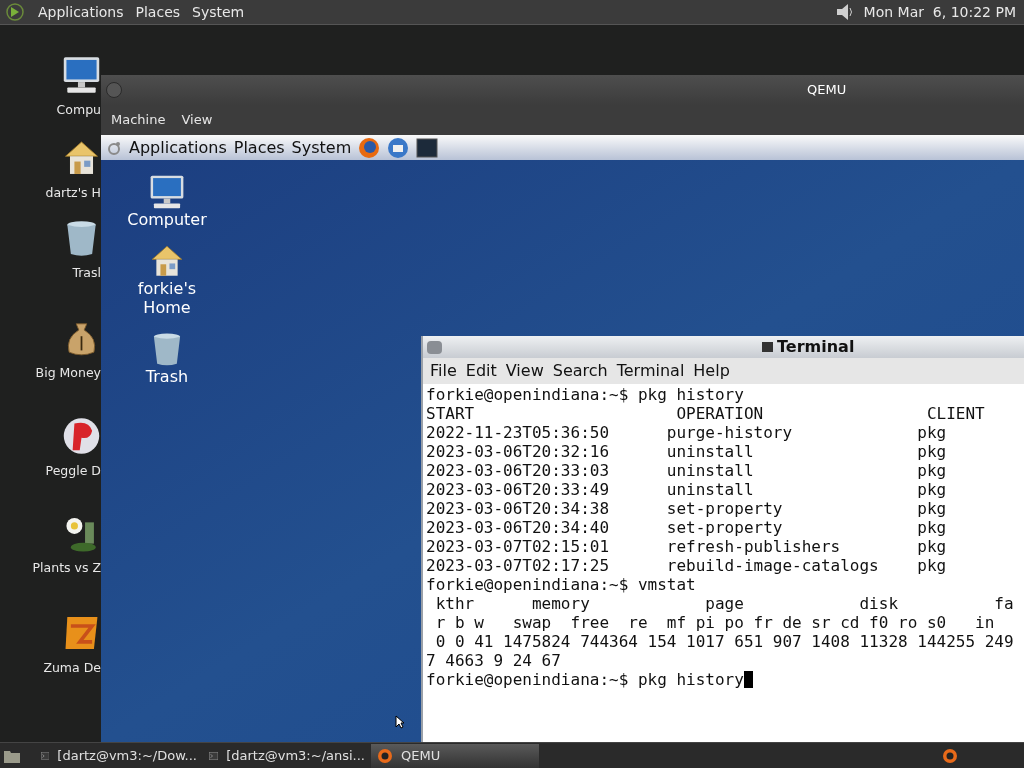 The width and height of the screenshot is (1024, 768). What do you see at coordinates (686, 565) in the screenshot?
I see `terminal-line: 2023-03-07T02:17:25 rebuild-image-catalogs pkg` at bounding box center [686, 565].